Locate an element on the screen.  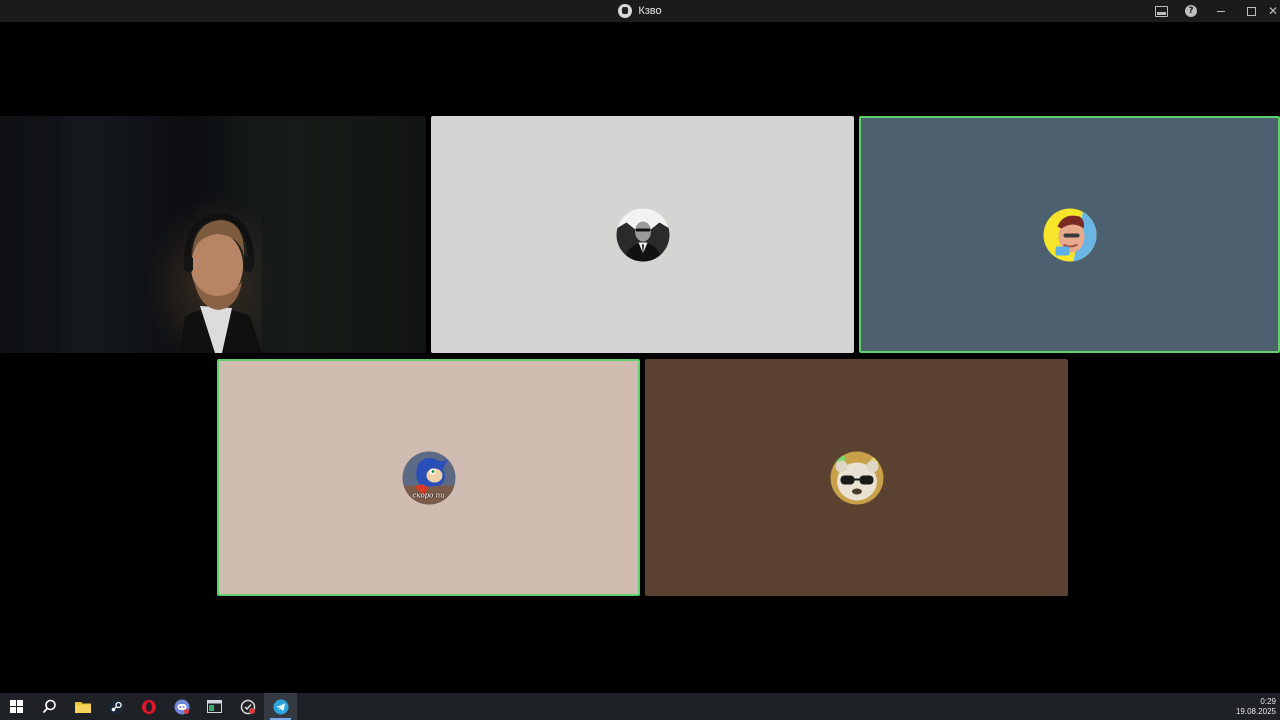
cartoon-hero-avatar is located at coordinates (1069, 234).